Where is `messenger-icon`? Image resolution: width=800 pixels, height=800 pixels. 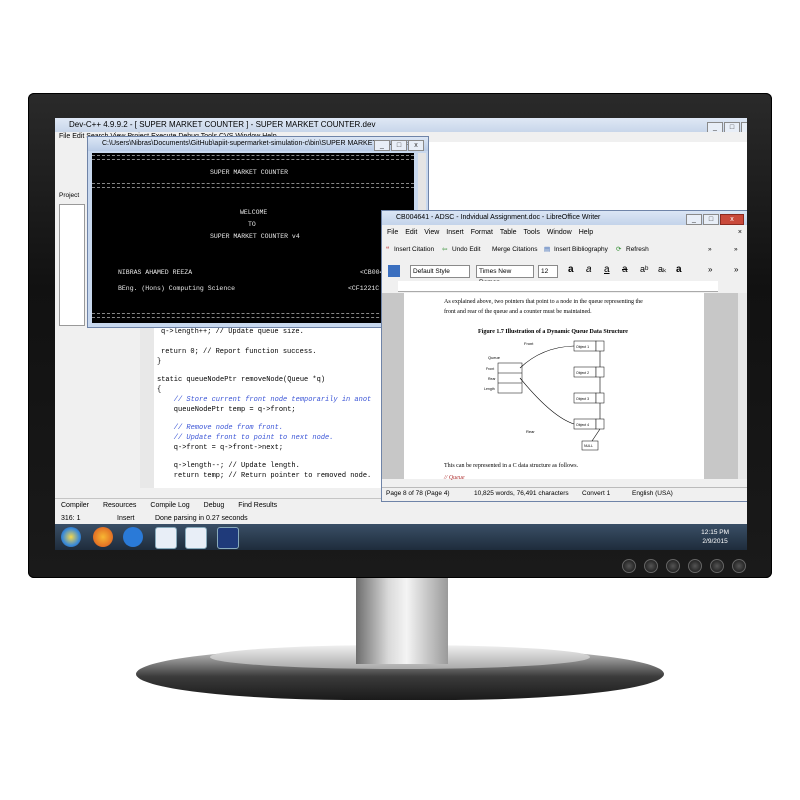
messenger-icon is located at coordinates (133, 537).